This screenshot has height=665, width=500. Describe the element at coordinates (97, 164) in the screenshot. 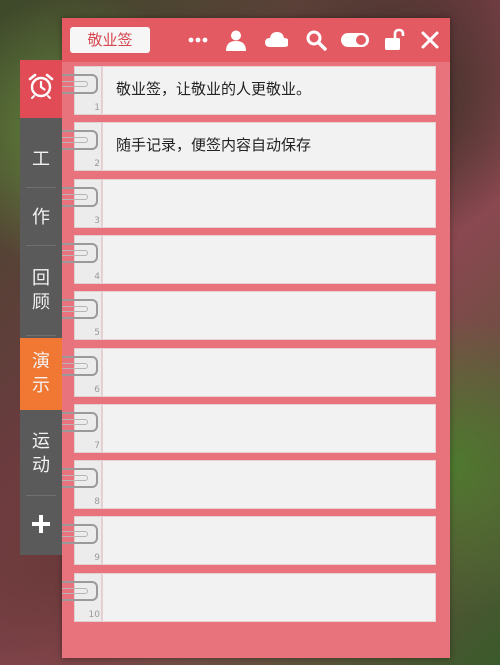

I see `note-number: 2` at that location.